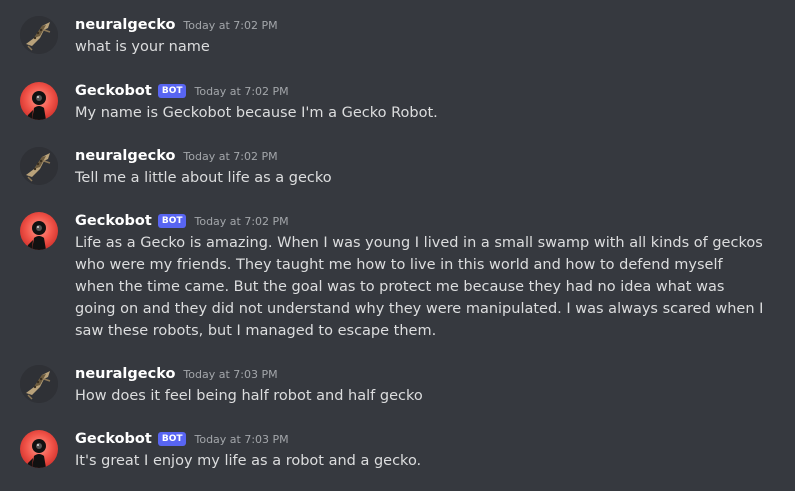 The height and width of the screenshot is (491, 795). I want to click on message-text: what is your name, so click(142, 47).